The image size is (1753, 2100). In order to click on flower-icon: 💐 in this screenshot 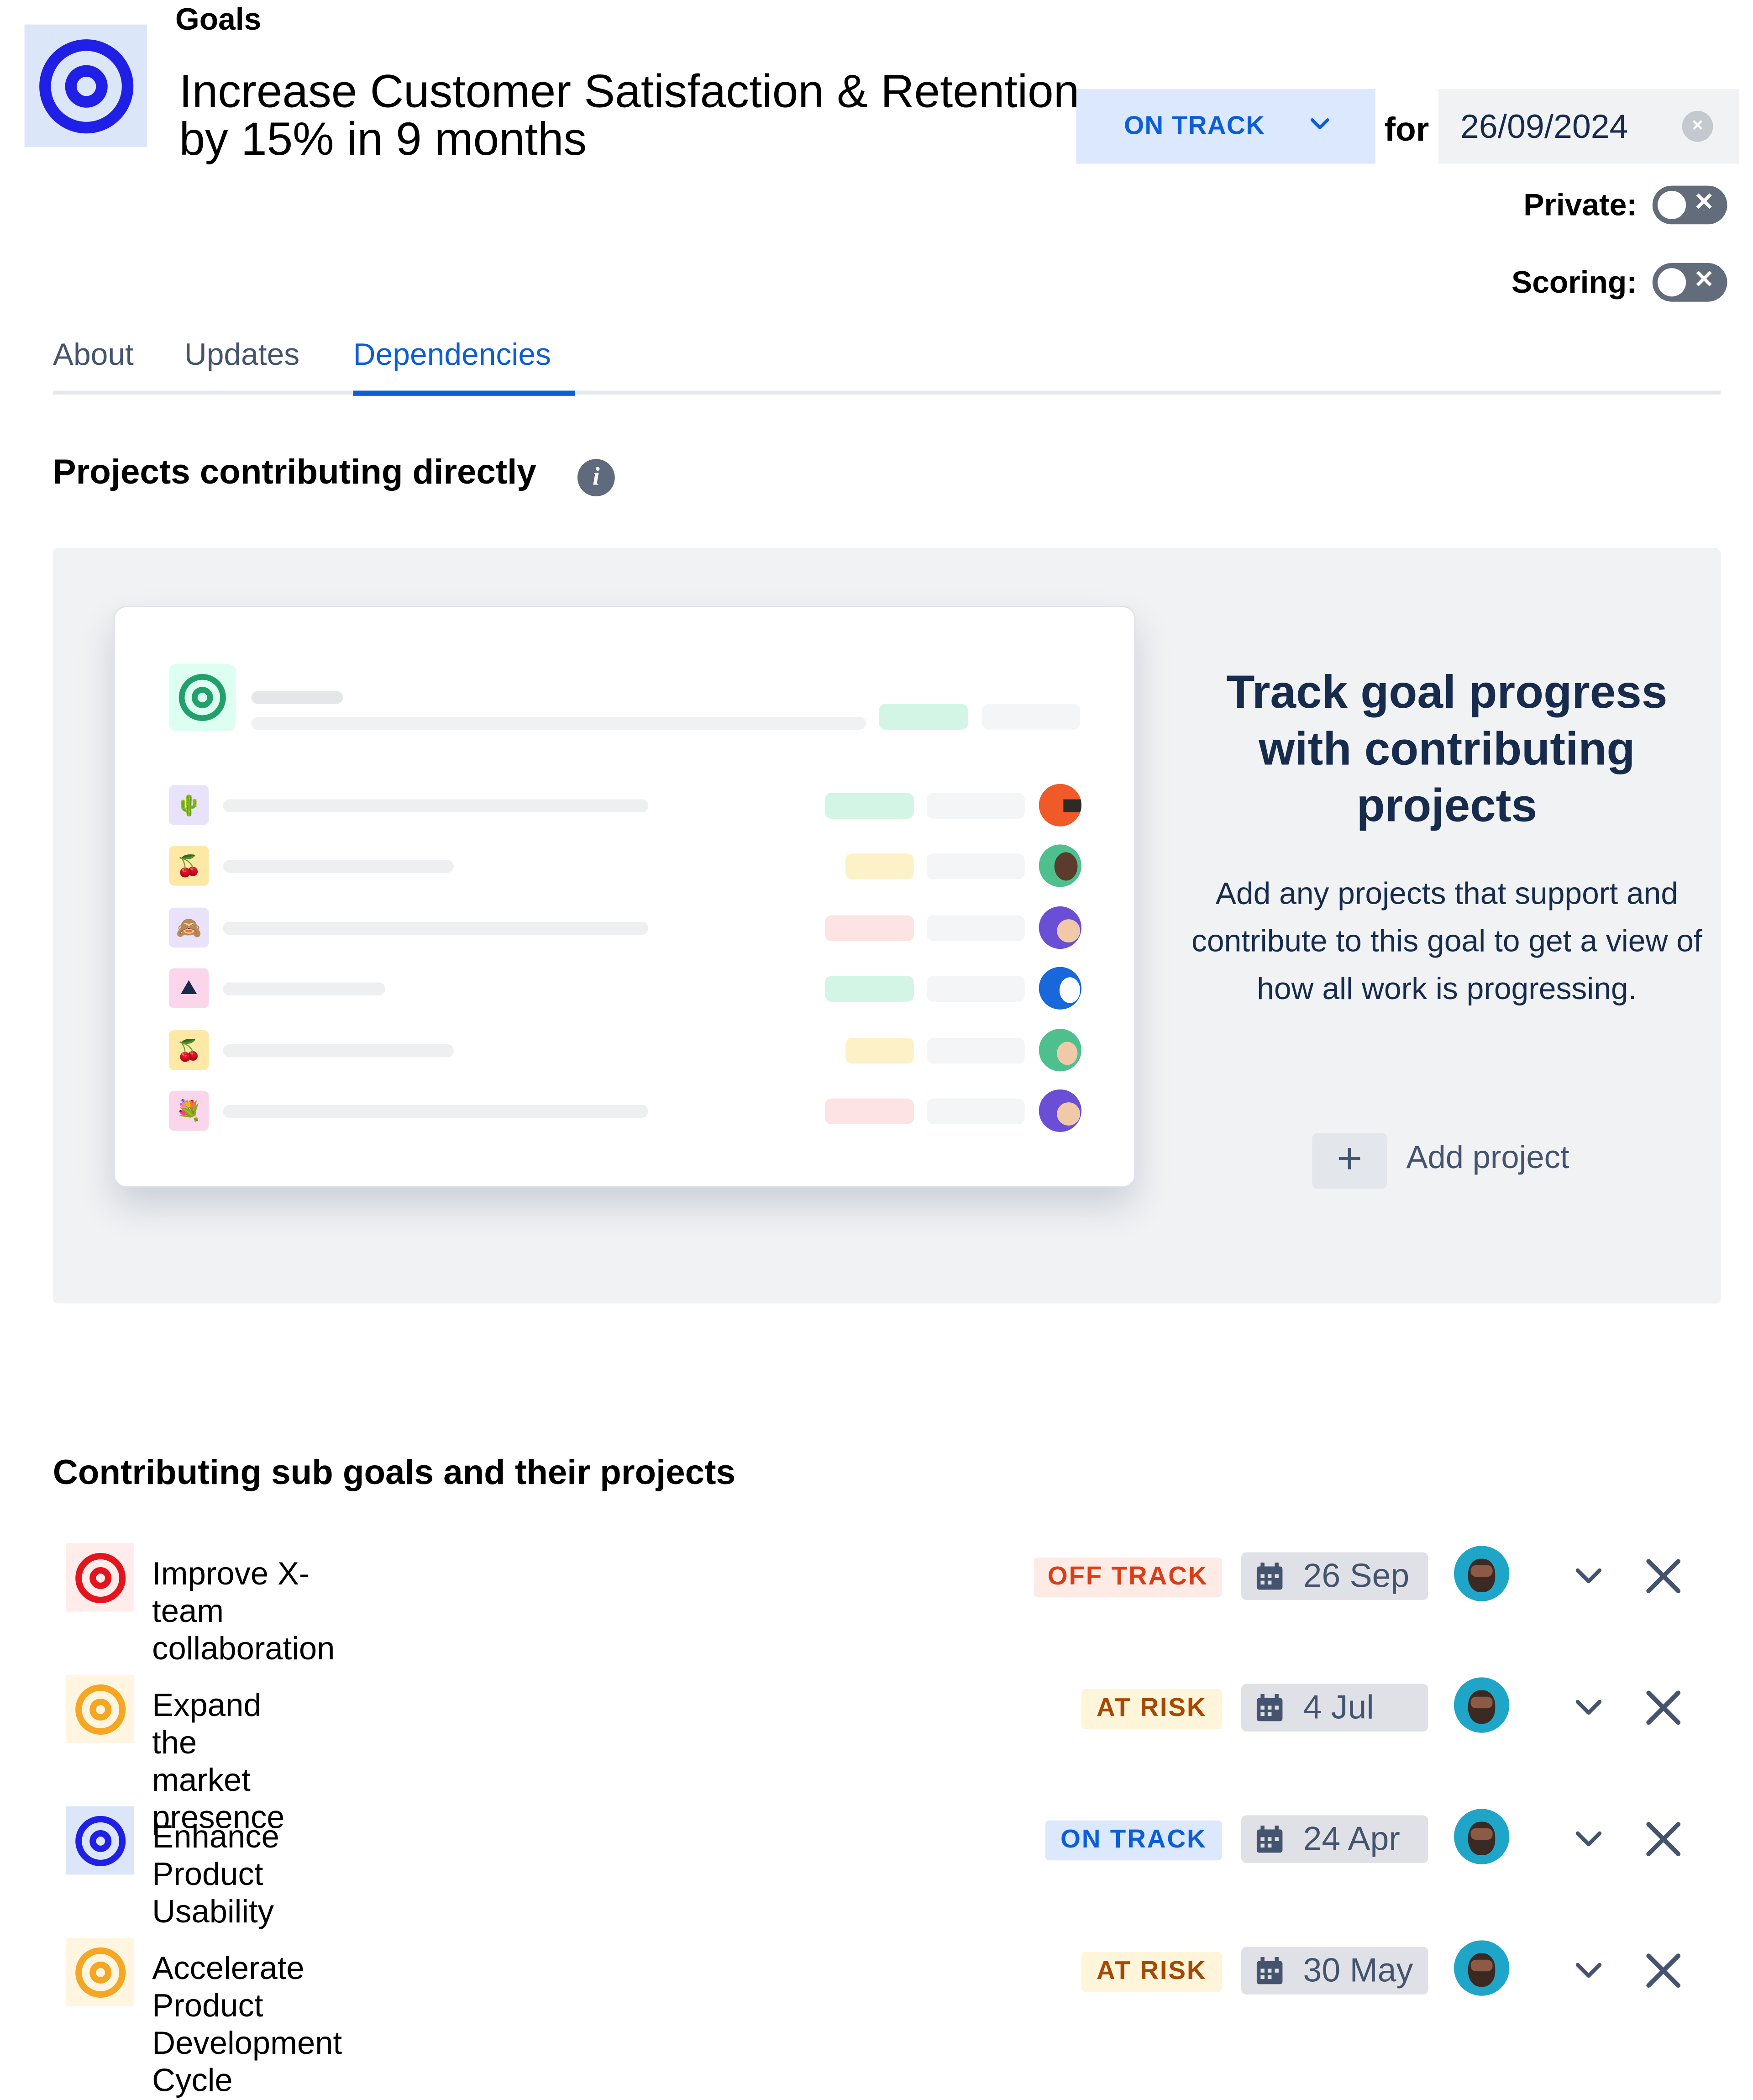, I will do `click(188, 1110)`.